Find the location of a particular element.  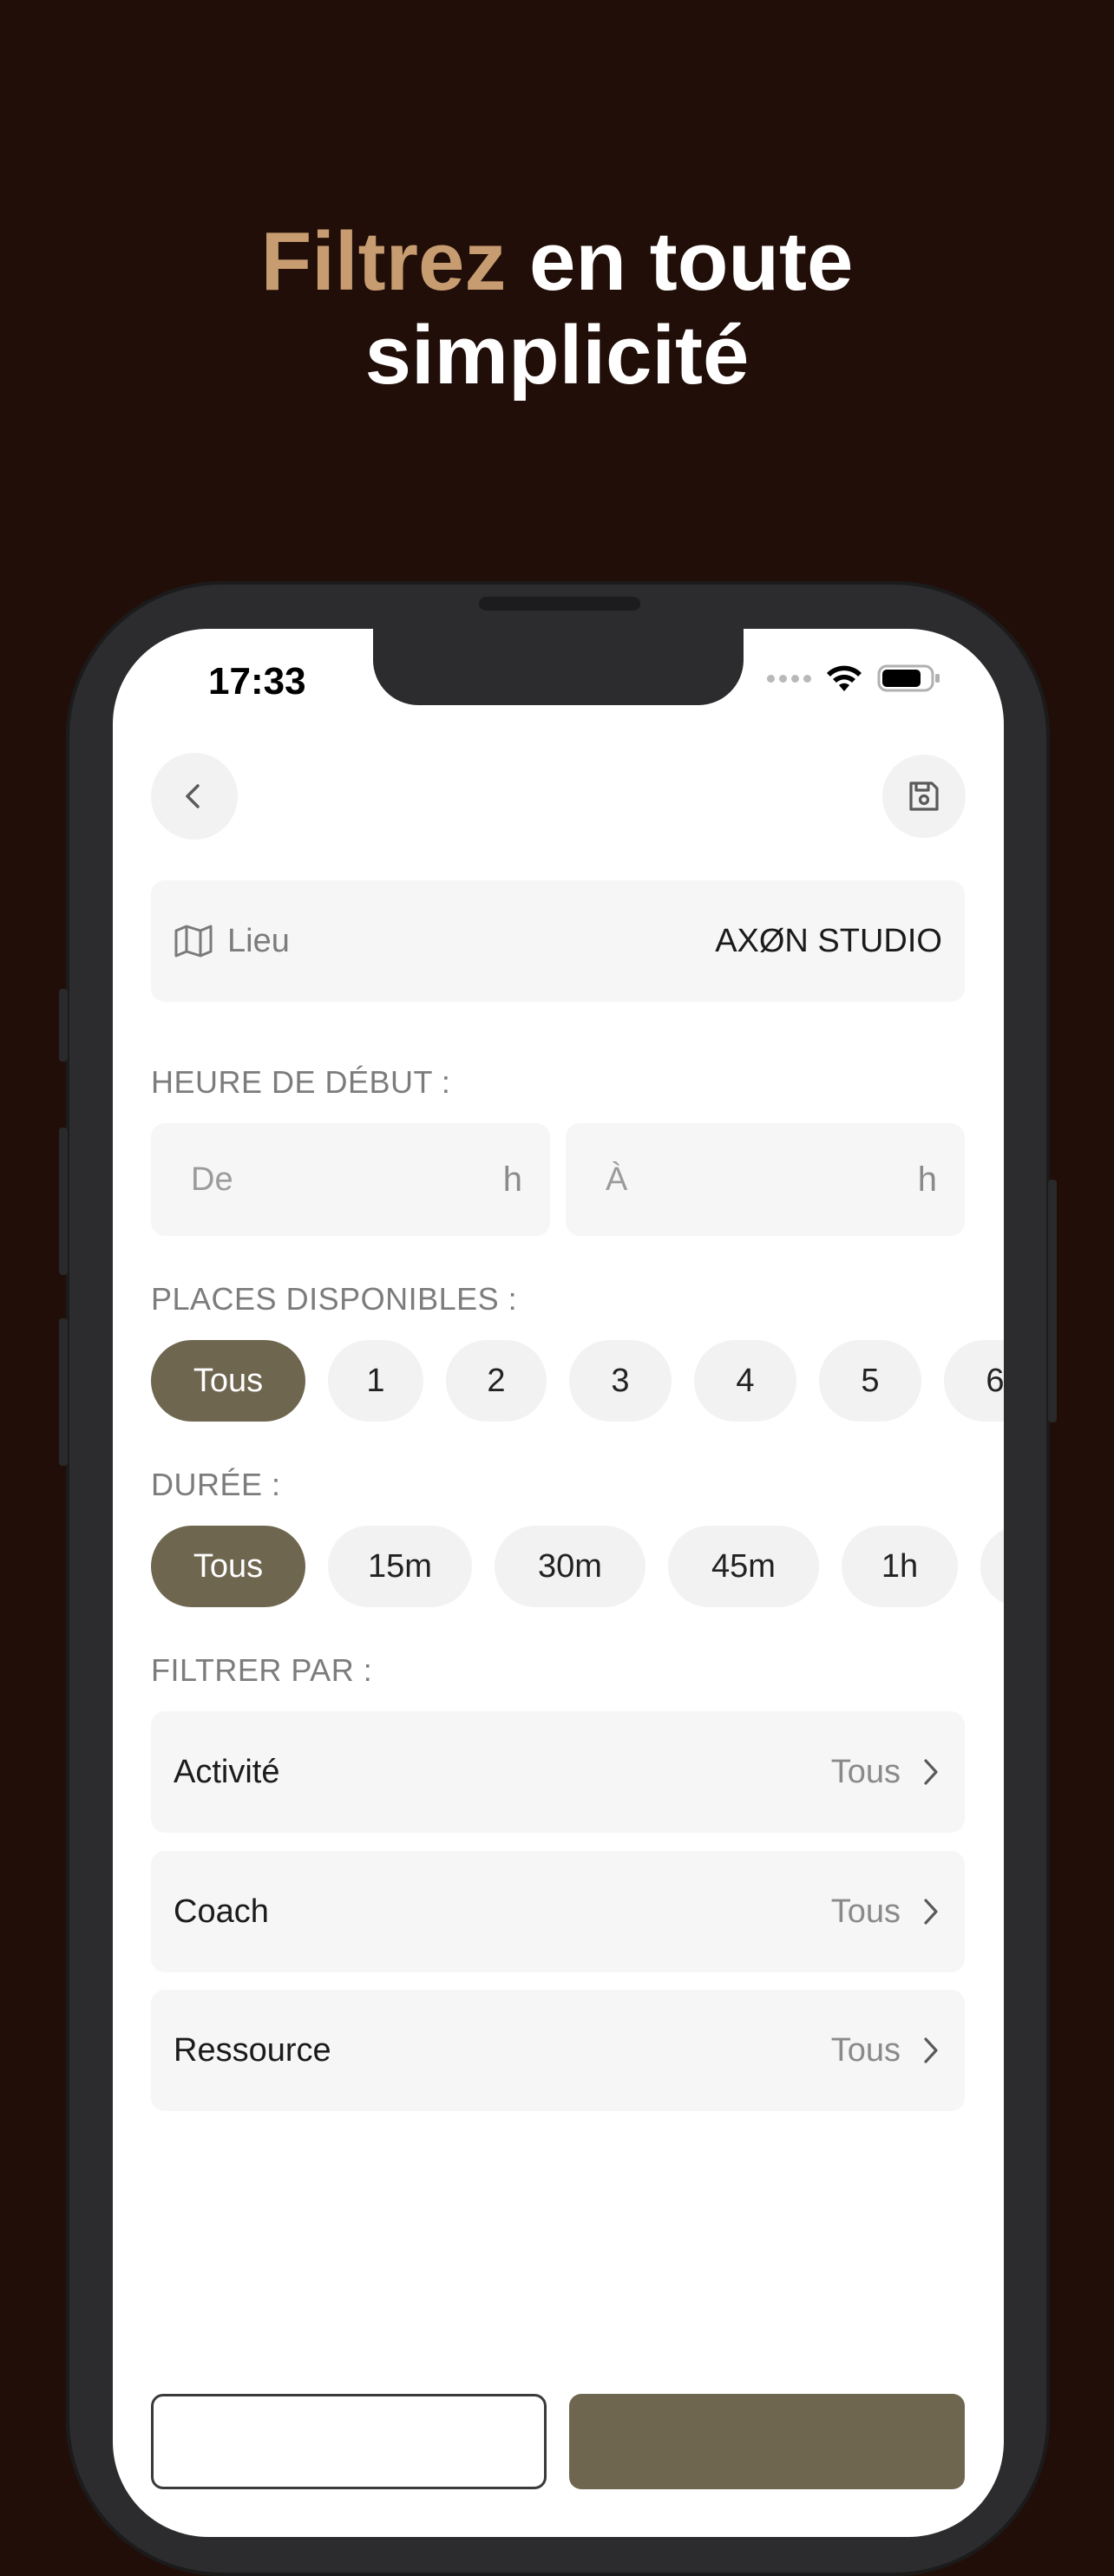

chevron-left-icon is located at coordinates (193, 796).